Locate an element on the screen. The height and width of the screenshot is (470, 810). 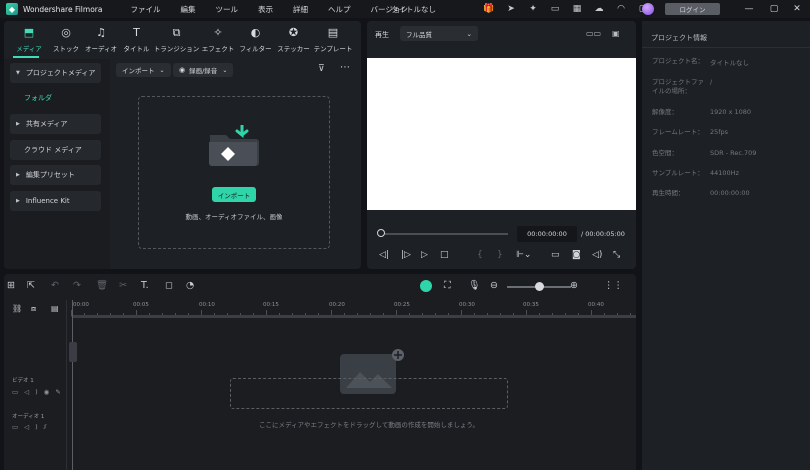
menu-file: ファイル is located at coordinates (145, 9).